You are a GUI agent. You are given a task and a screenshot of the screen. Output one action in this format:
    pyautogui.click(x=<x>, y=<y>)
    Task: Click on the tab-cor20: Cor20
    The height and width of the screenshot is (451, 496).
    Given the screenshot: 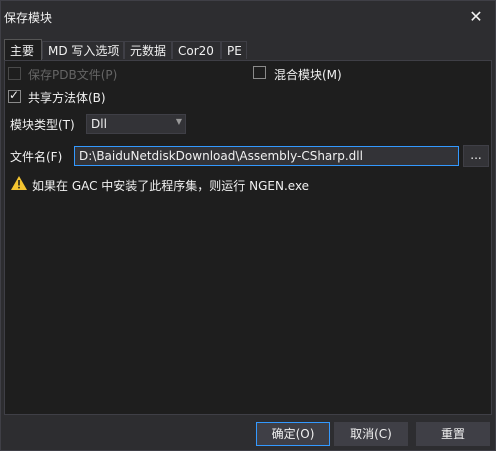 What is the action you would take?
    pyautogui.click(x=196, y=50)
    